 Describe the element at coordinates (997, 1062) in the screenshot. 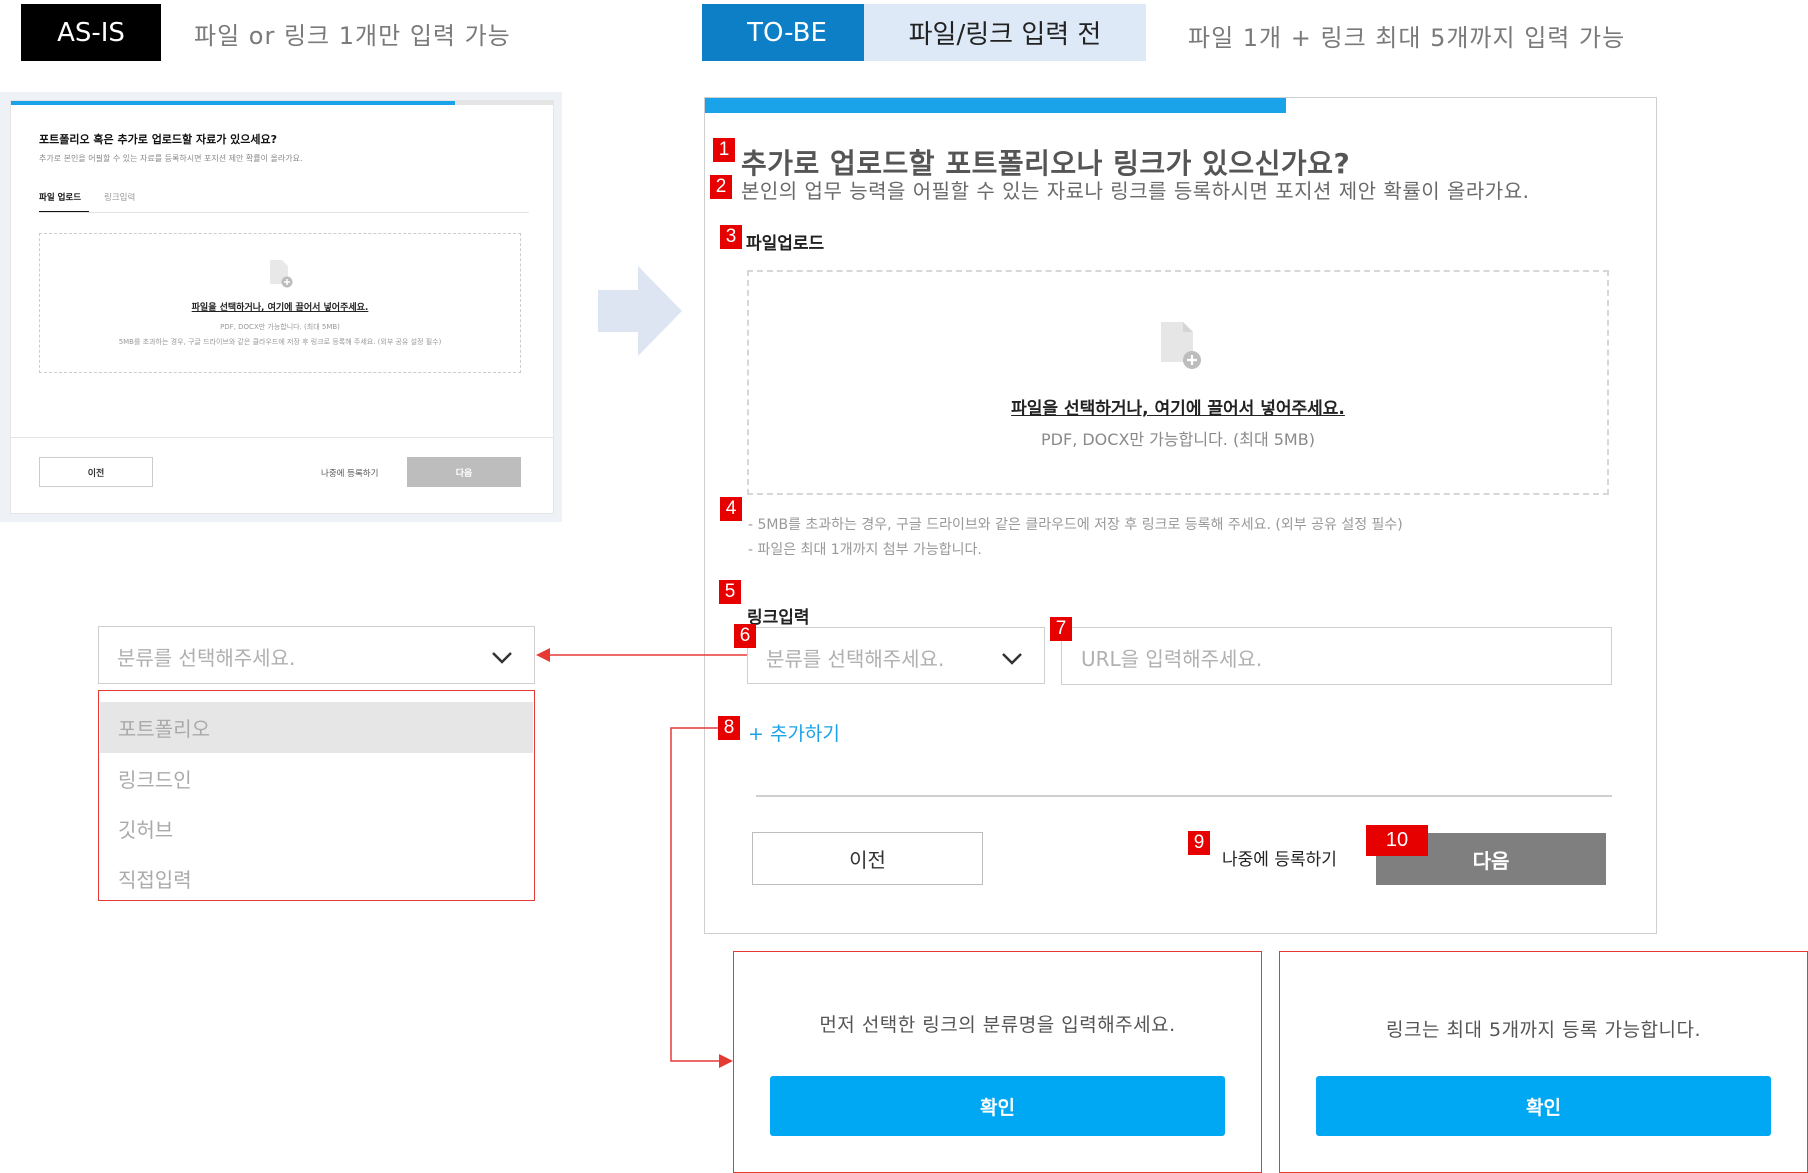

I see `popup-category-required: 먼저 선택한 링크의 분류명을 입력해주세요. 확인` at that location.